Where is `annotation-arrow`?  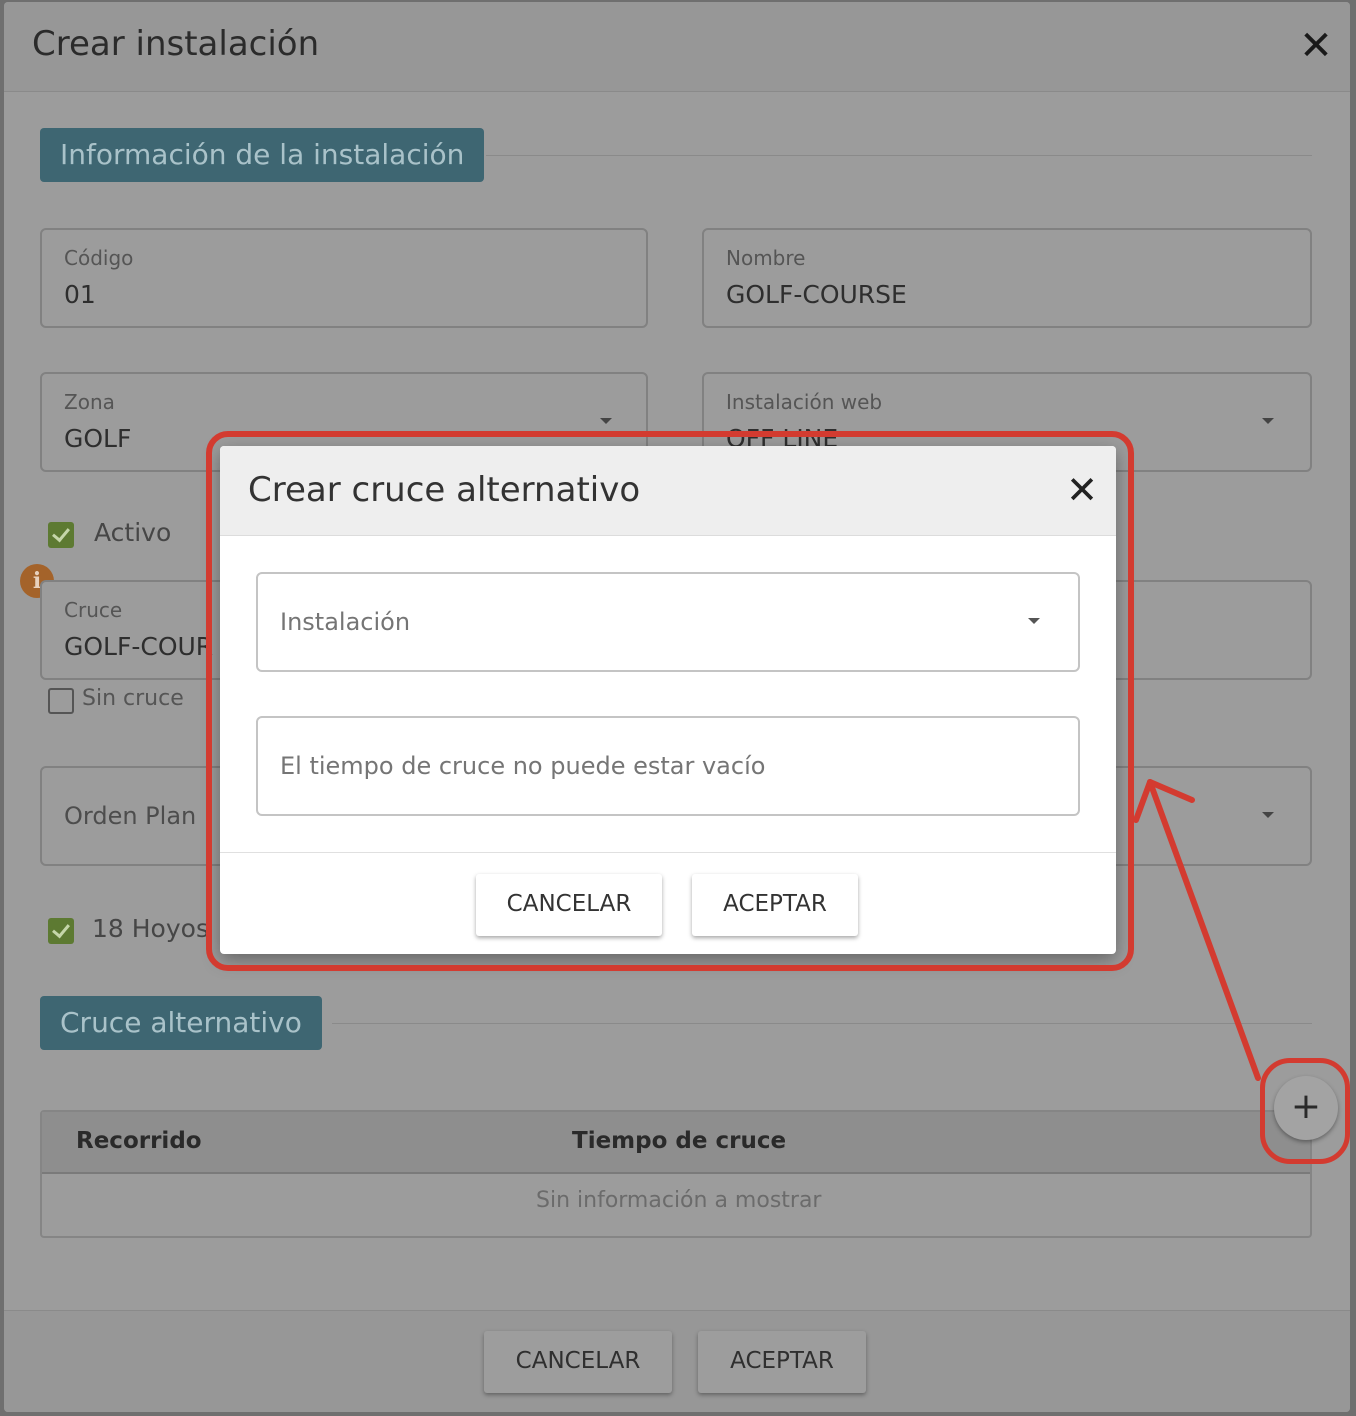
annotation-arrow is located at coordinates (1197, 930).